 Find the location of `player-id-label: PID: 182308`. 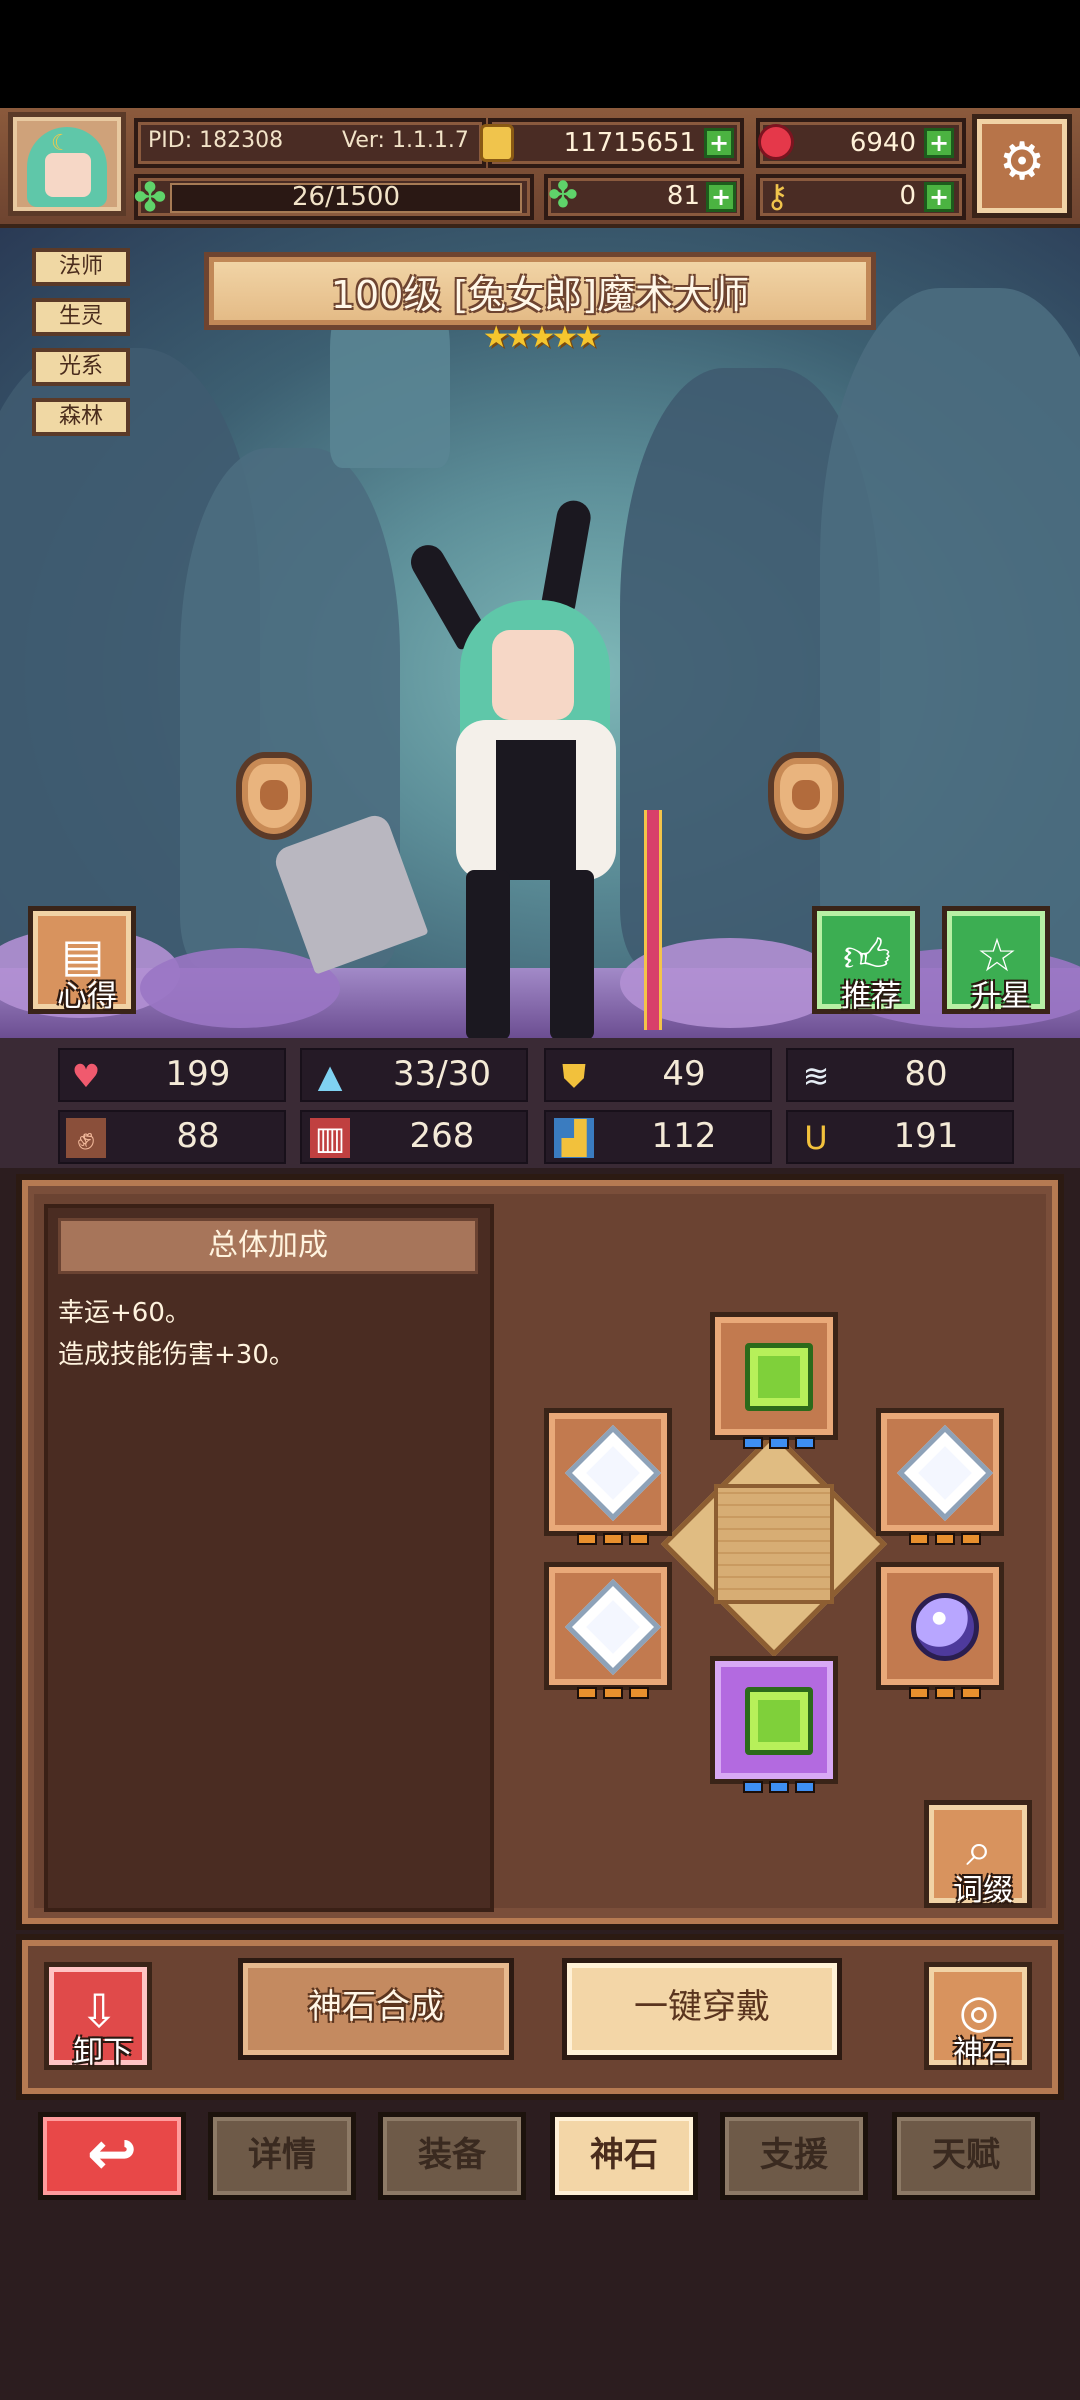

player-id-label: PID: 182308 is located at coordinates (216, 140).